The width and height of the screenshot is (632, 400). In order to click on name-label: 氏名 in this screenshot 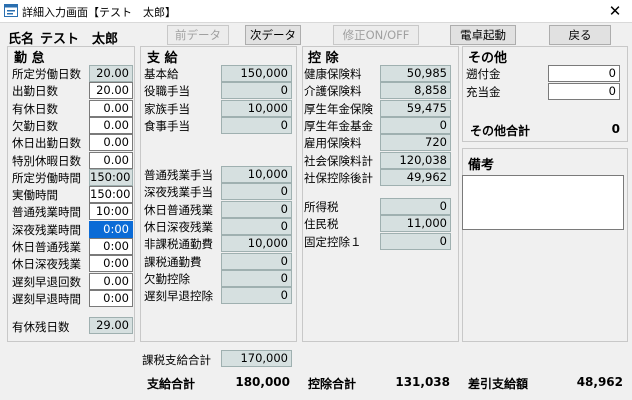, I will do `click(21, 39)`.